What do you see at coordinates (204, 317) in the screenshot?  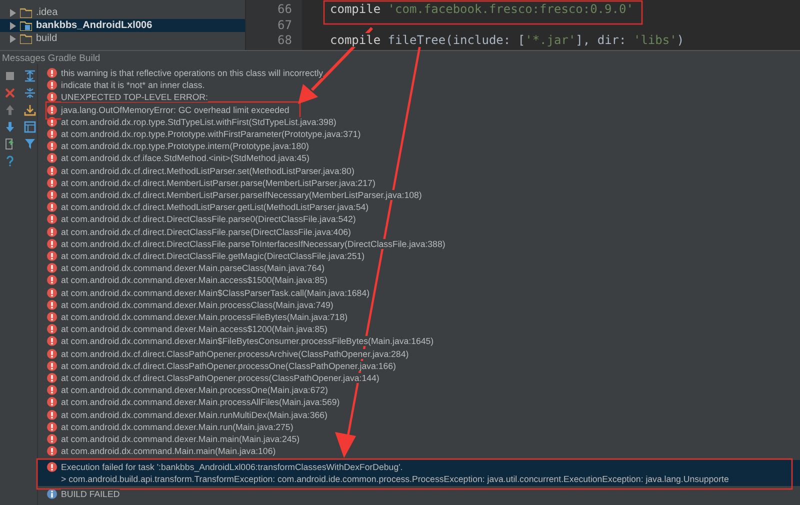 I see `message-text: at com.android.dx.command.dexer.Main.processFileBytes(Main.java:718)` at bounding box center [204, 317].